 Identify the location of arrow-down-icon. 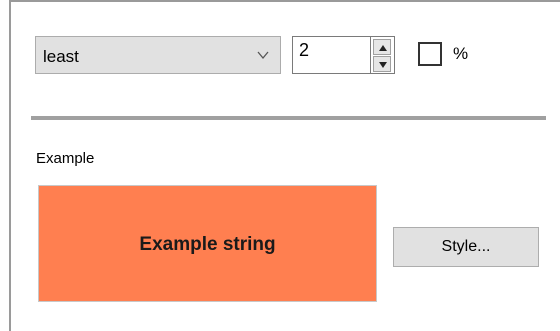
(383, 65).